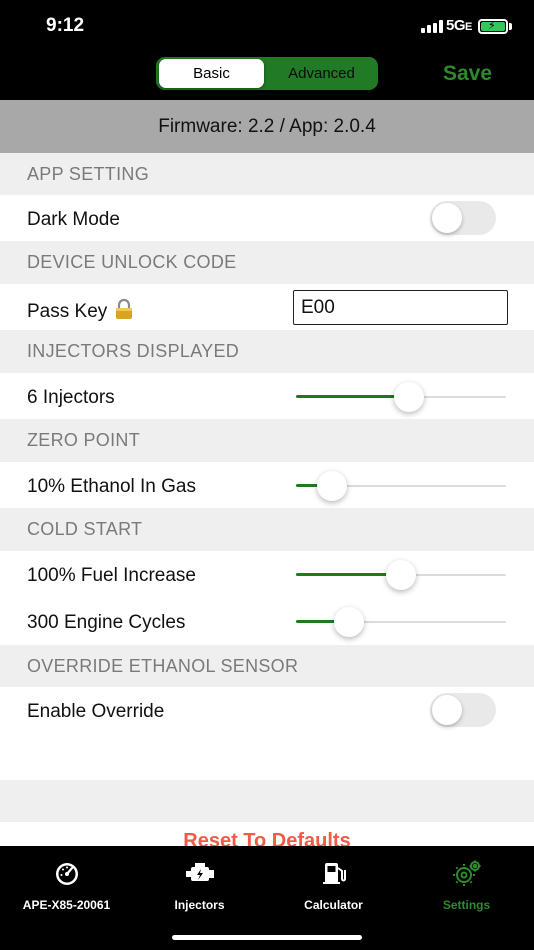 The width and height of the screenshot is (534, 950). What do you see at coordinates (267, 440) in the screenshot?
I see `section-header-zero-point: ZERO POINT` at bounding box center [267, 440].